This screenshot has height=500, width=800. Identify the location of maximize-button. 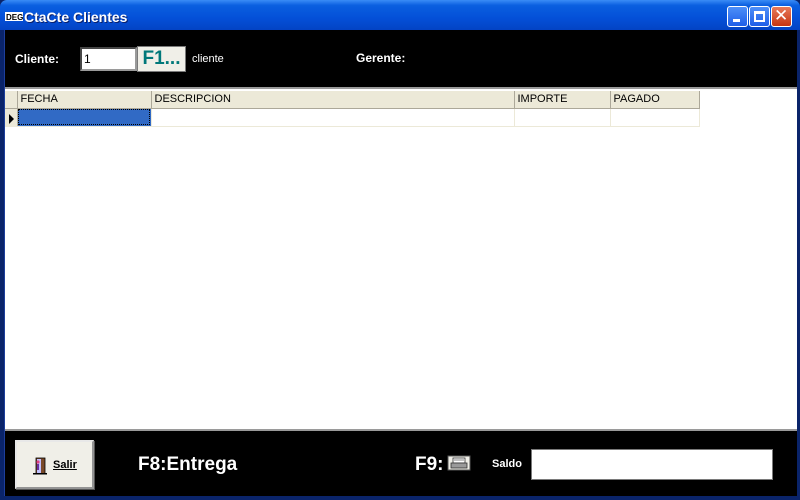
(759, 16).